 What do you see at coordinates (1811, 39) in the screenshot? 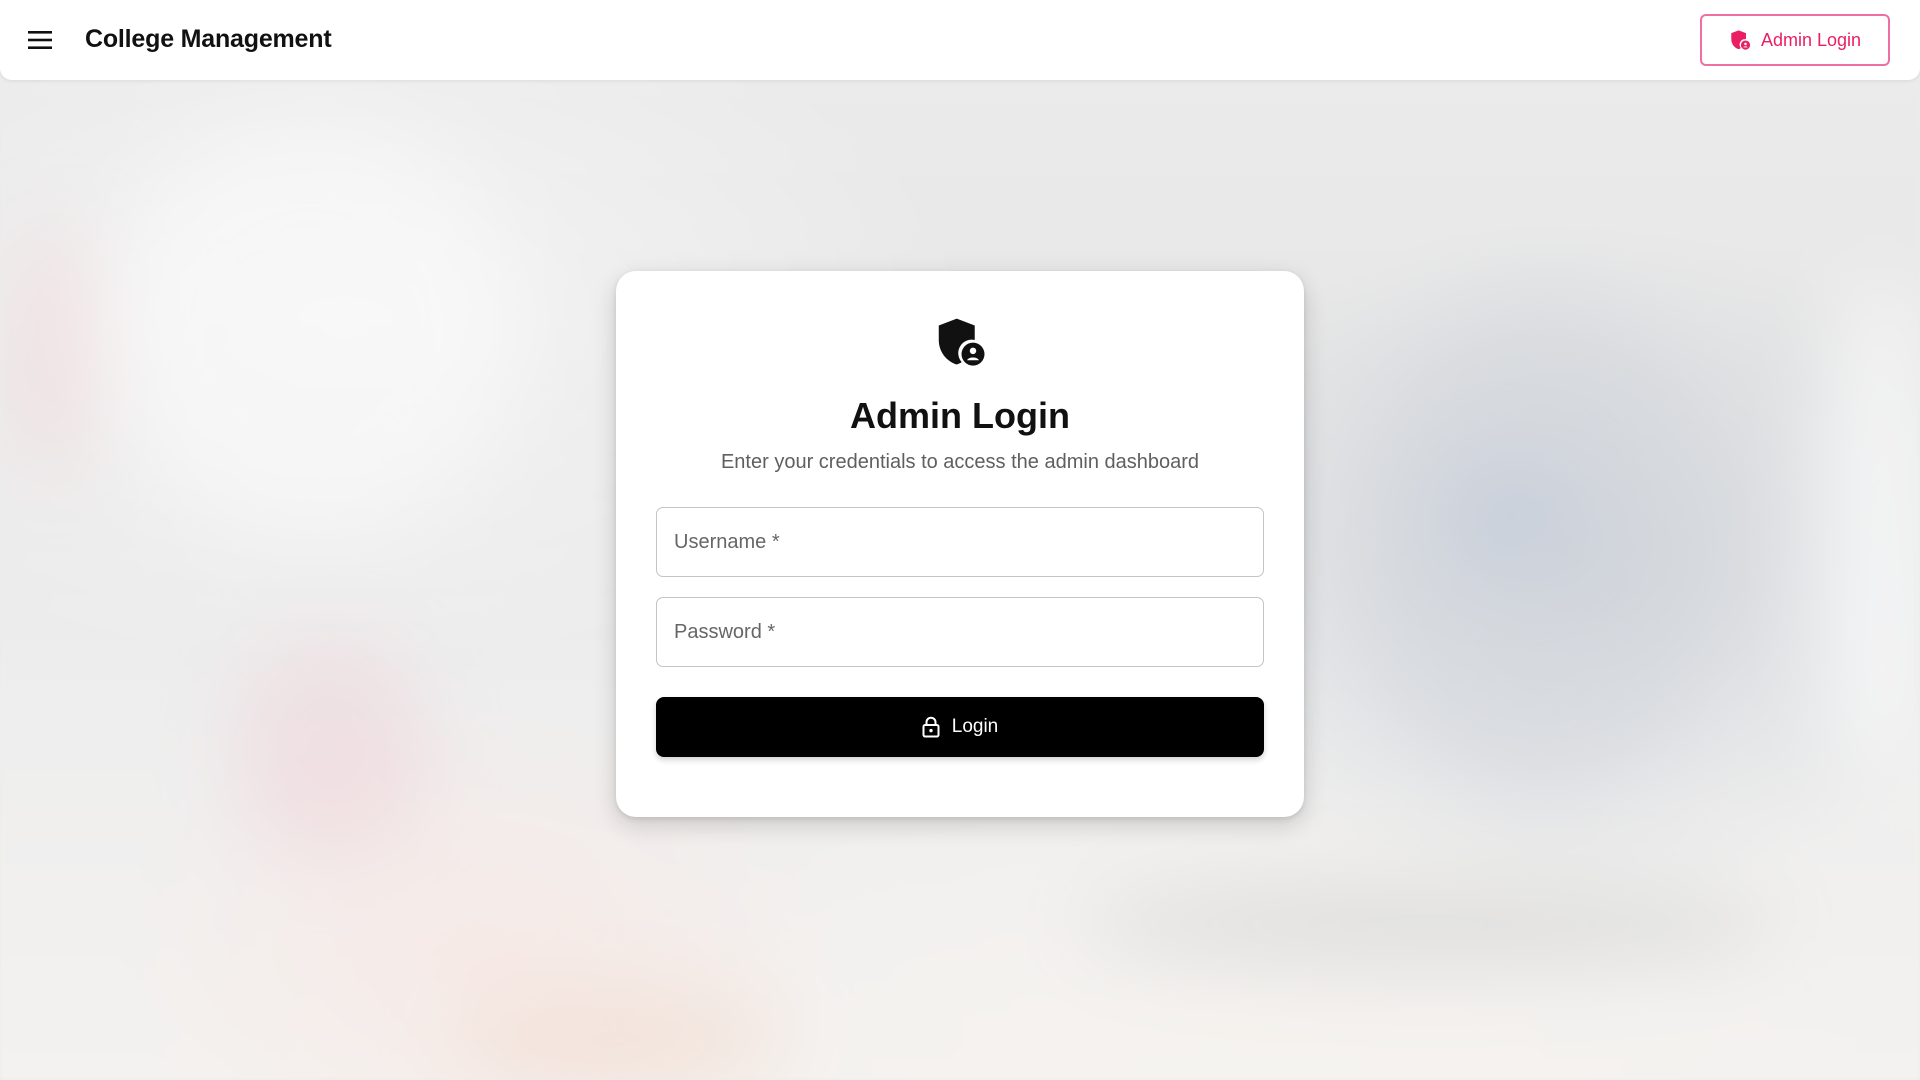
I see `admin-login-nav-label: Admin Login` at bounding box center [1811, 39].